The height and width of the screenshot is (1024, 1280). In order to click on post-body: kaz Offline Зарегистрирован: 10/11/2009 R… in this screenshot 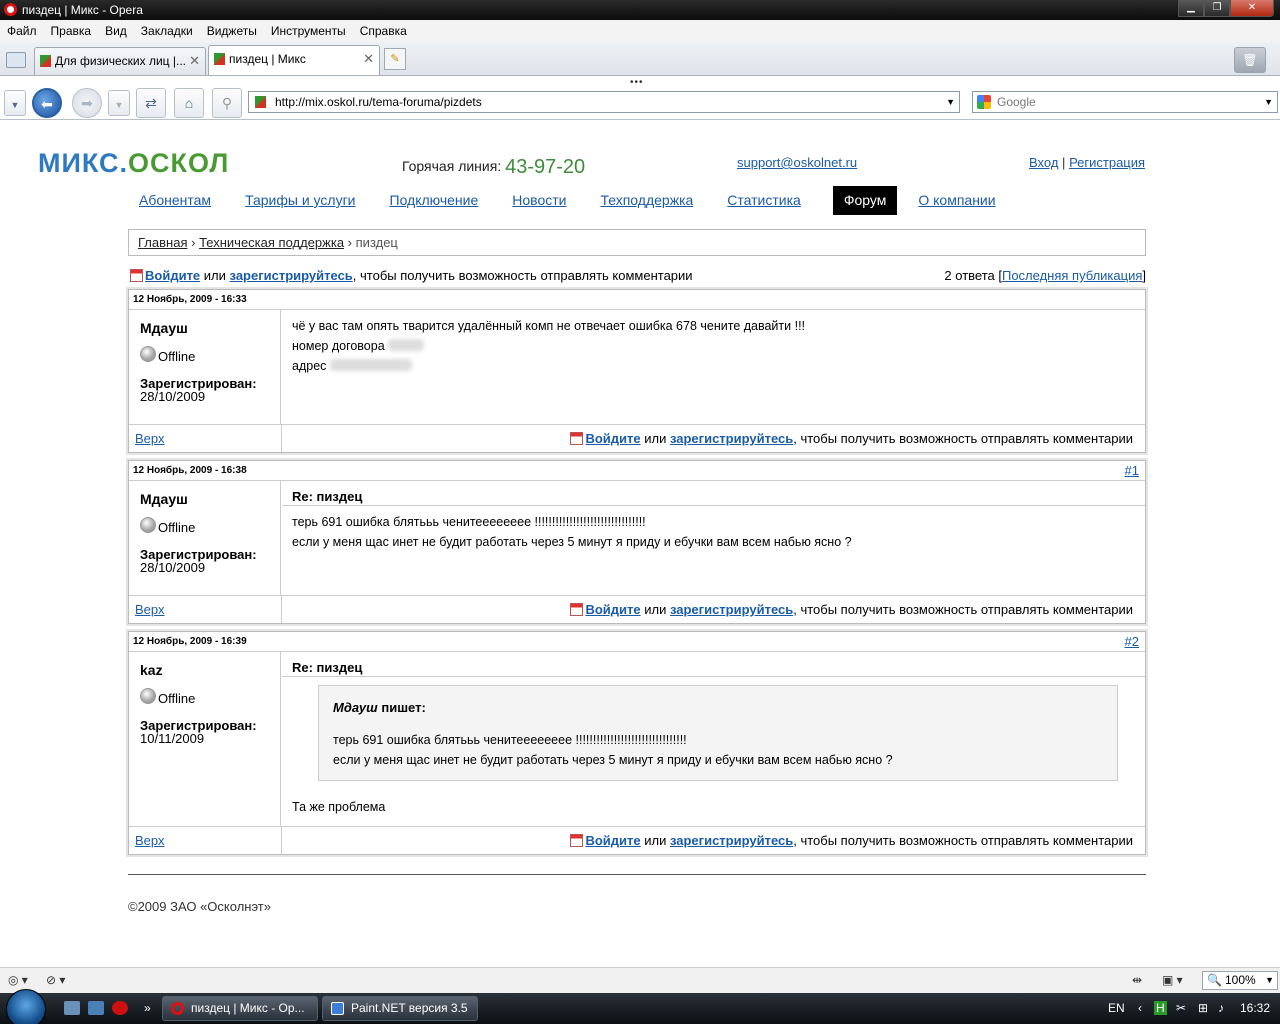, I will do `click(637, 739)`.